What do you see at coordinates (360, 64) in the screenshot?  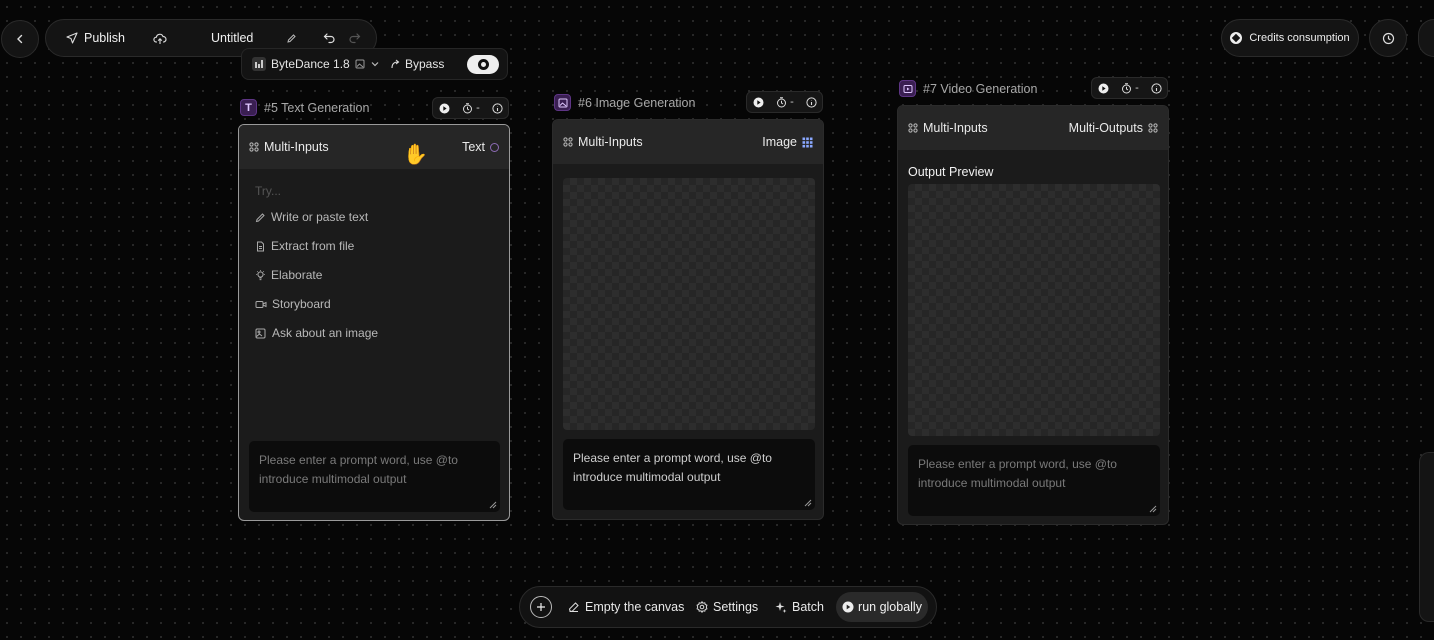 I see `image-mode-icon` at bounding box center [360, 64].